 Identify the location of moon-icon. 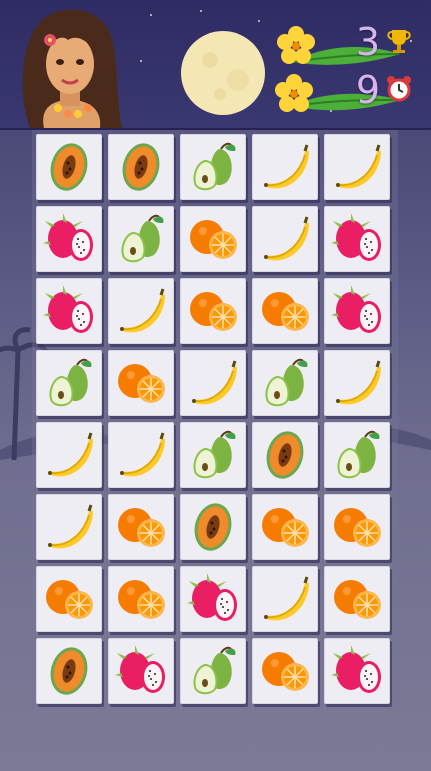
(223, 73).